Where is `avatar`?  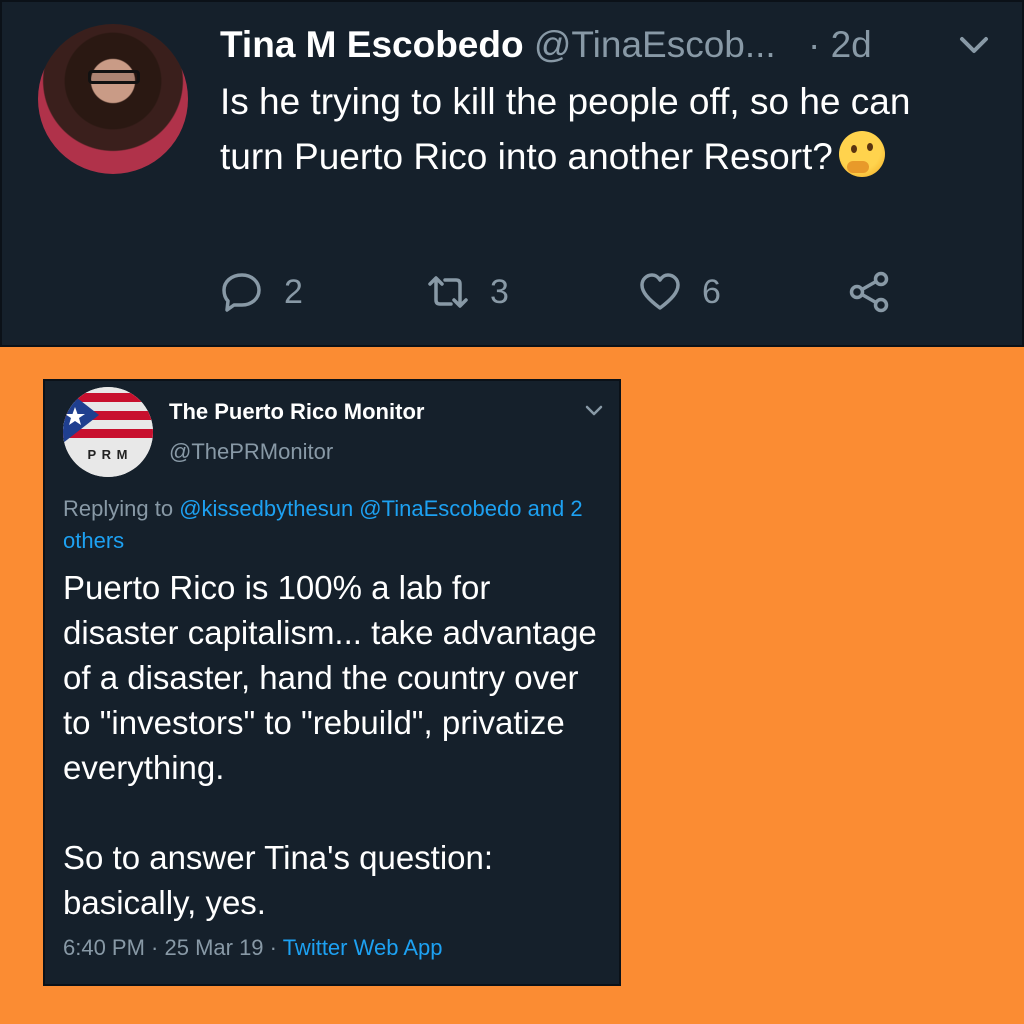 avatar is located at coordinates (113, 99).